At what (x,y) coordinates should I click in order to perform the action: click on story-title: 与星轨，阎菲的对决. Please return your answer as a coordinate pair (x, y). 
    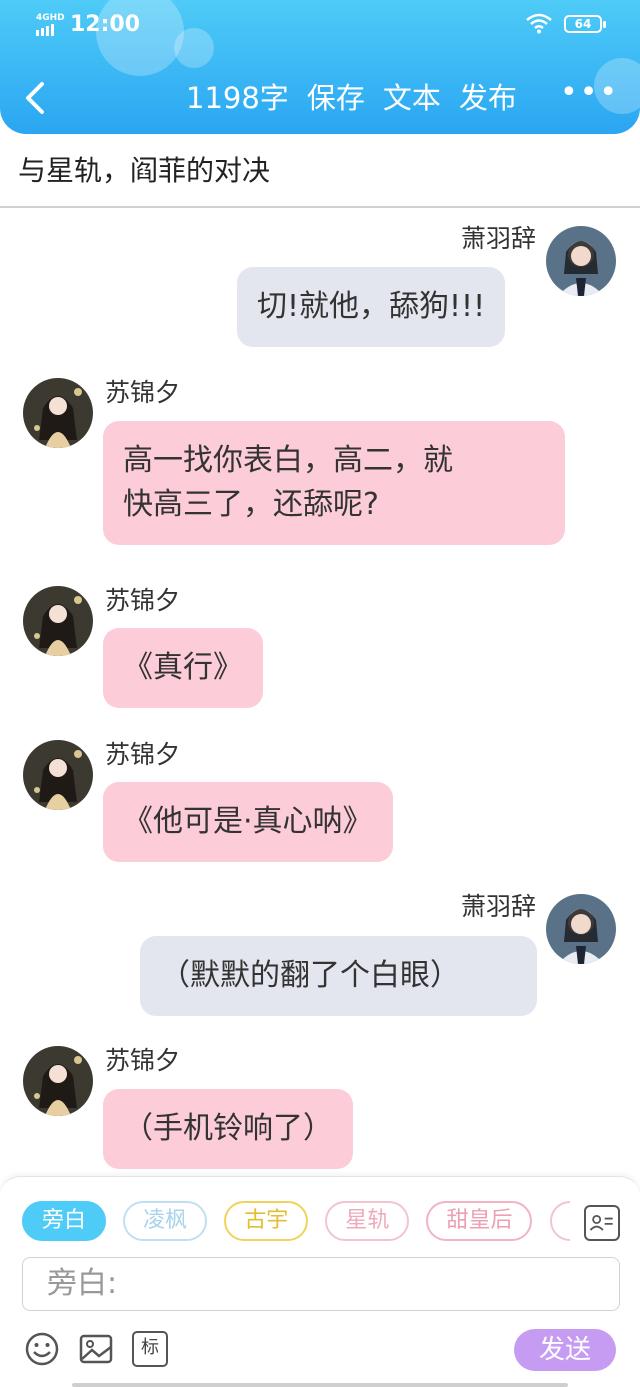
    Looking at the image, I should click on (320, 171).